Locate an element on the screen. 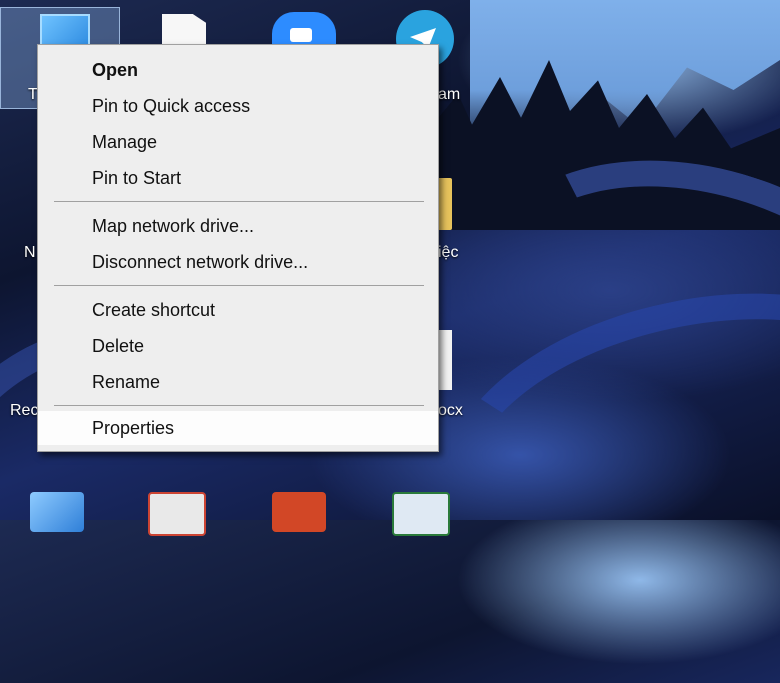 This screenshot has width=780, height=683. menu-item-delete: Delete is located at coordinates (238, 346).